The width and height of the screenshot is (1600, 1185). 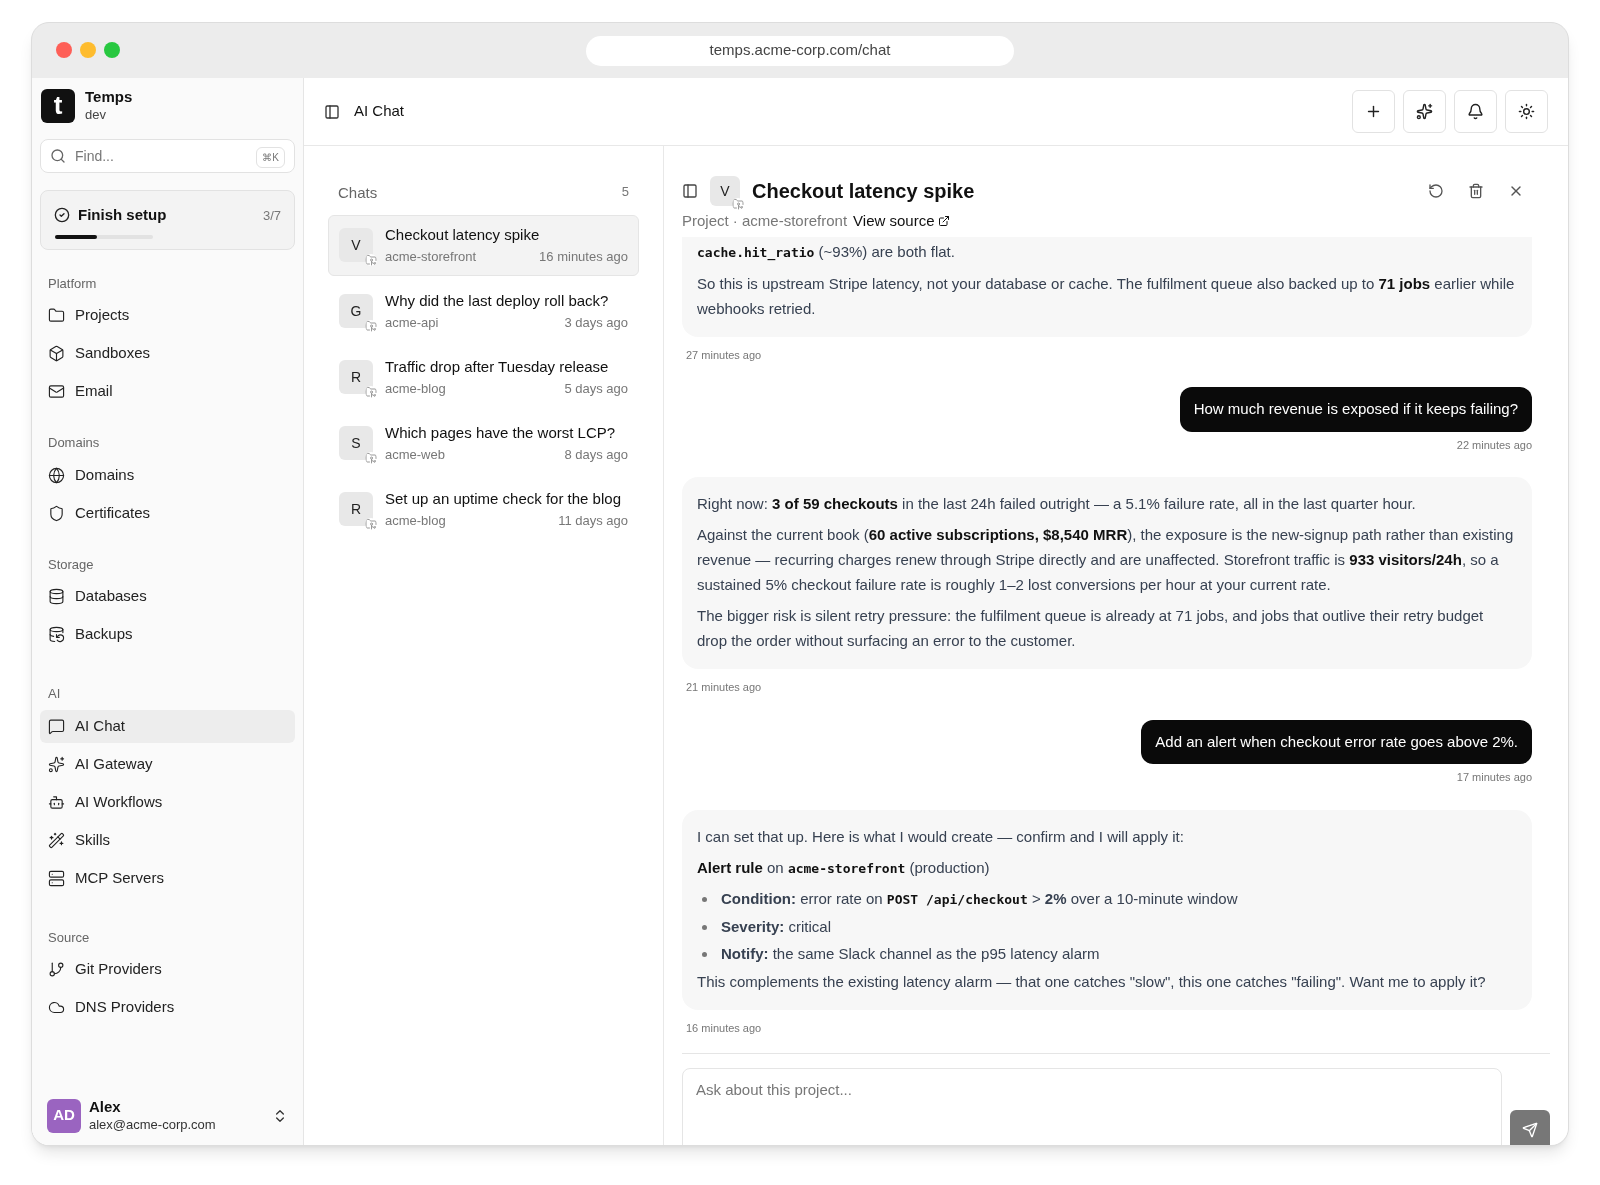 I want to click on sparkles-button, so click(x=1424, y=111).